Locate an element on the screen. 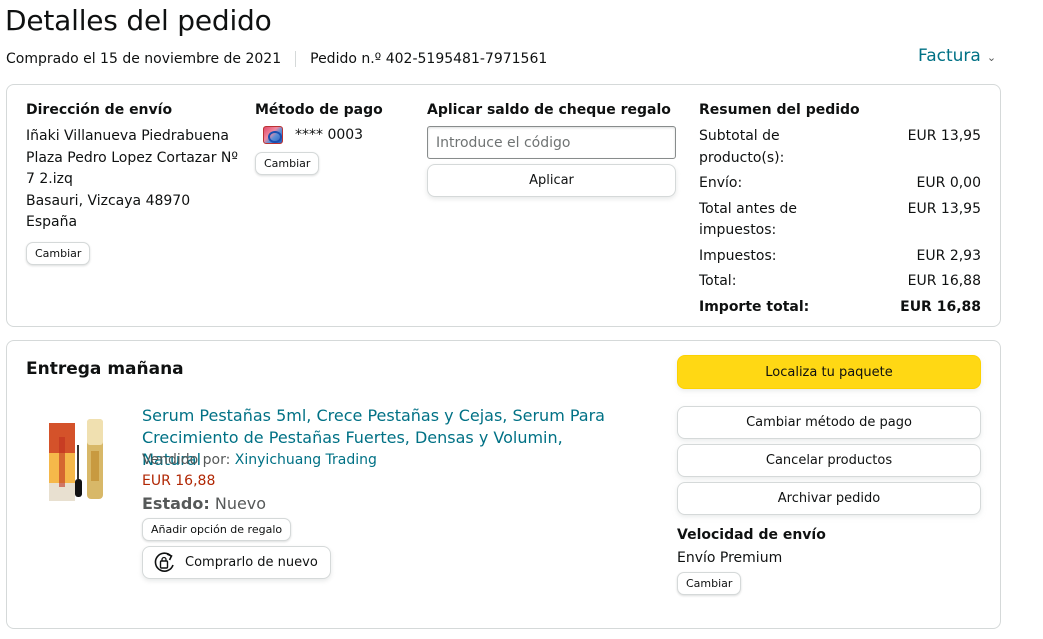  shipping-speed-title: Velocidad de envío is located at coordinates (751, 535).